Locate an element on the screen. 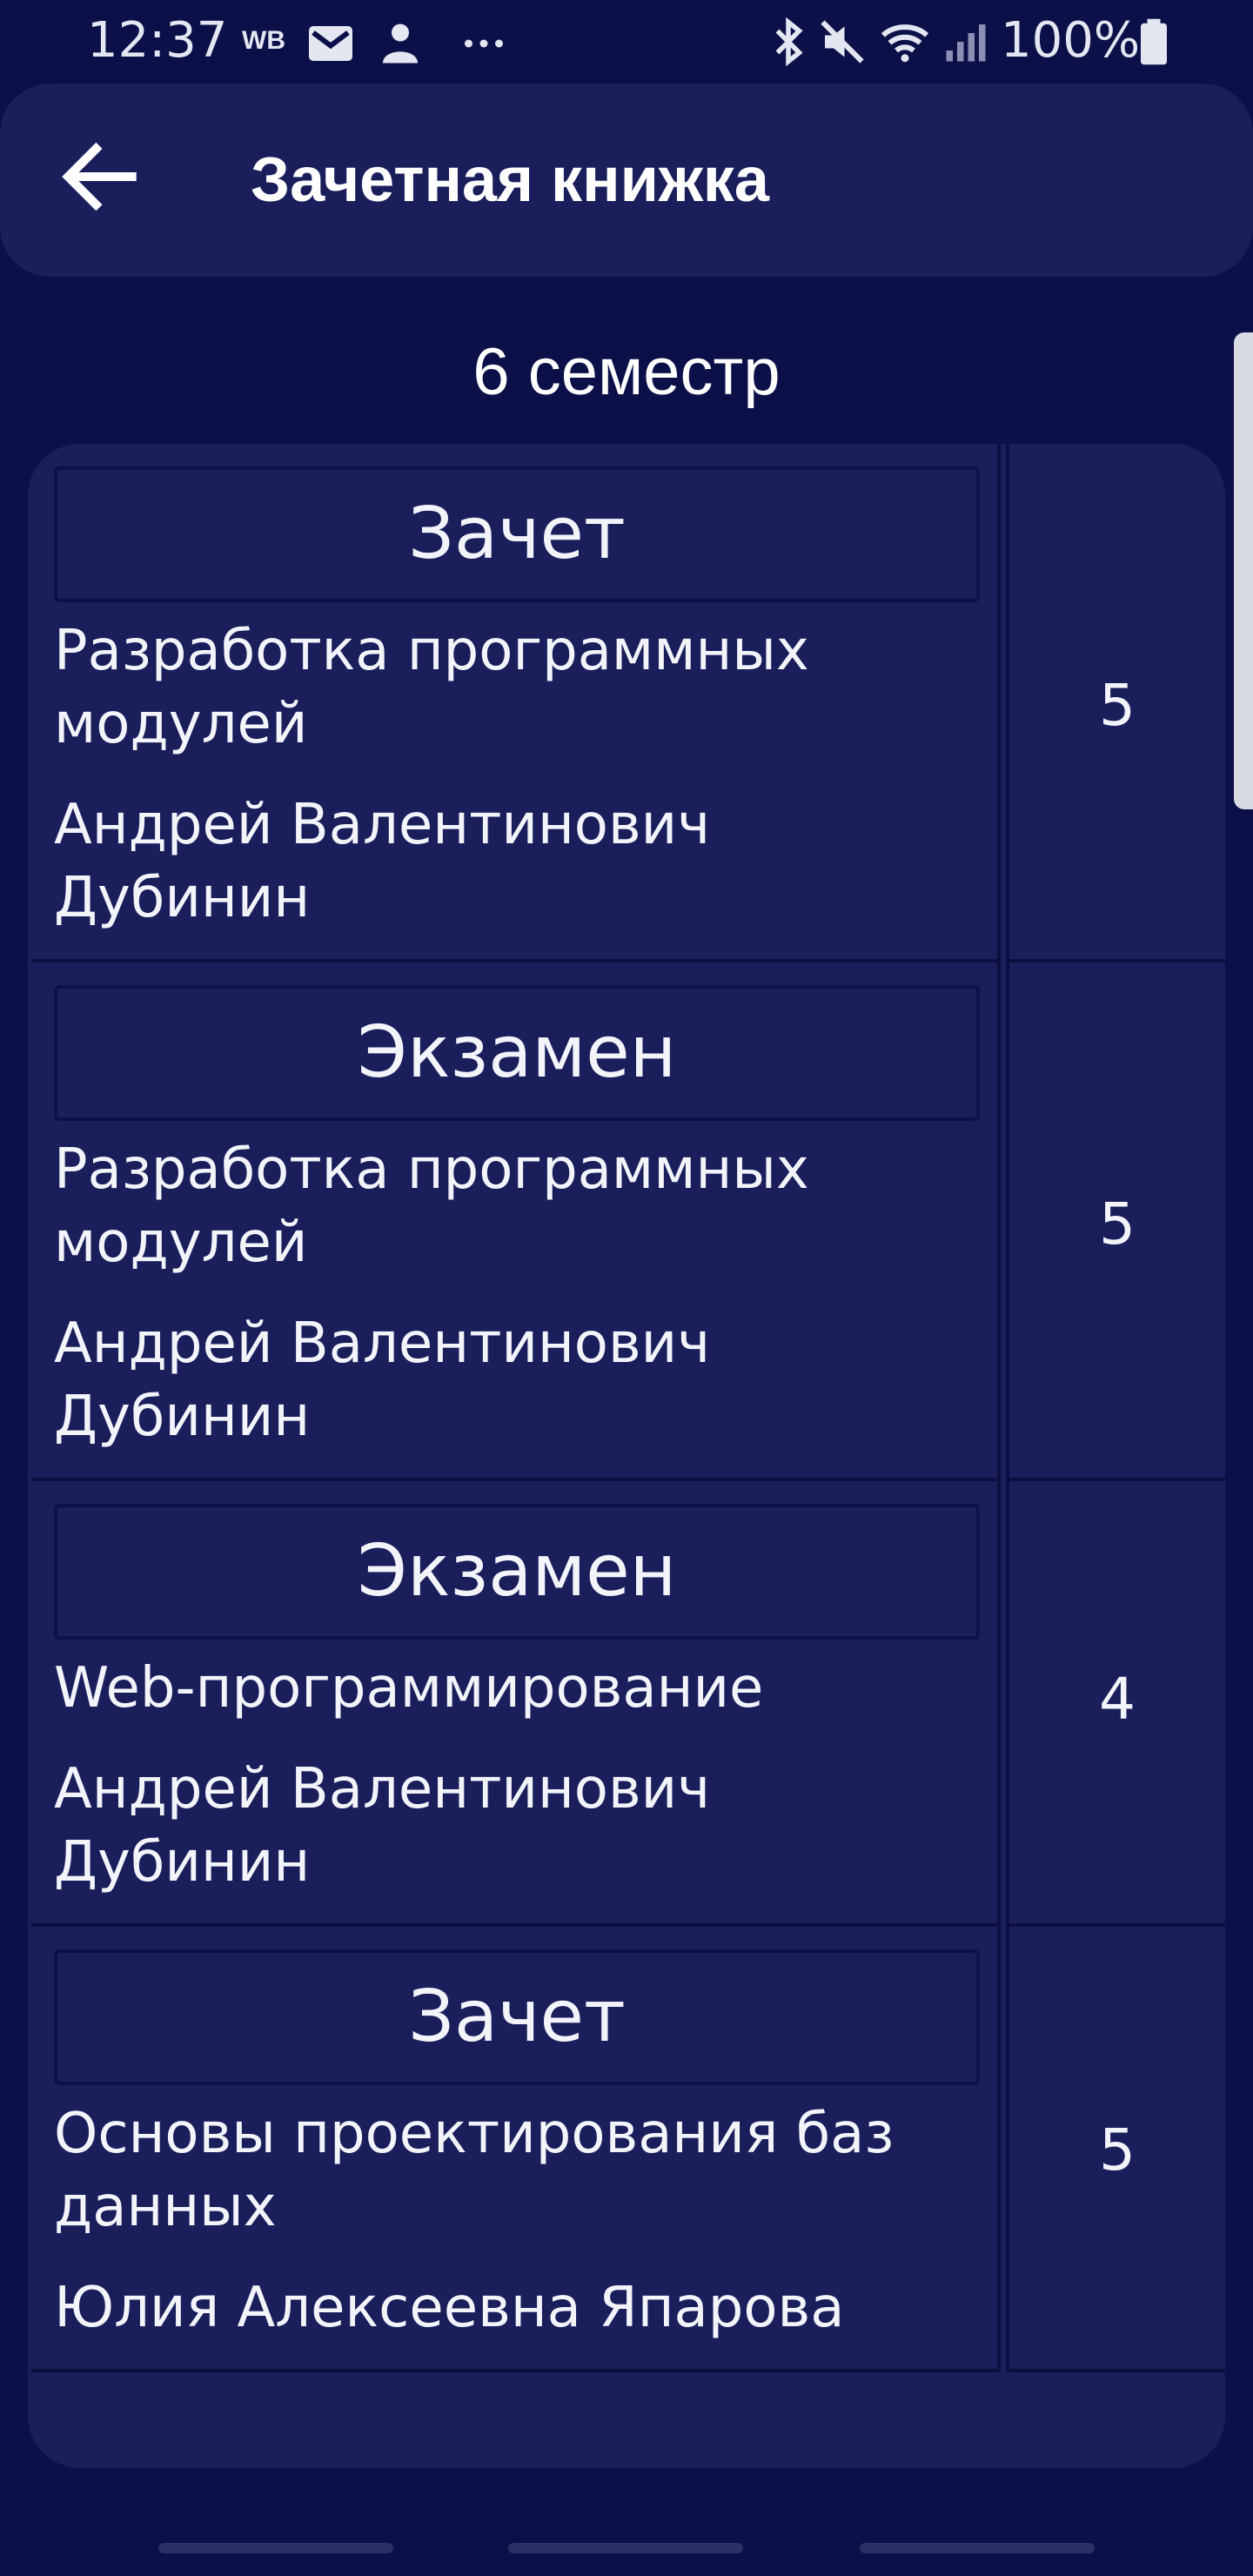  back-button is located at coordinates (100, 177).